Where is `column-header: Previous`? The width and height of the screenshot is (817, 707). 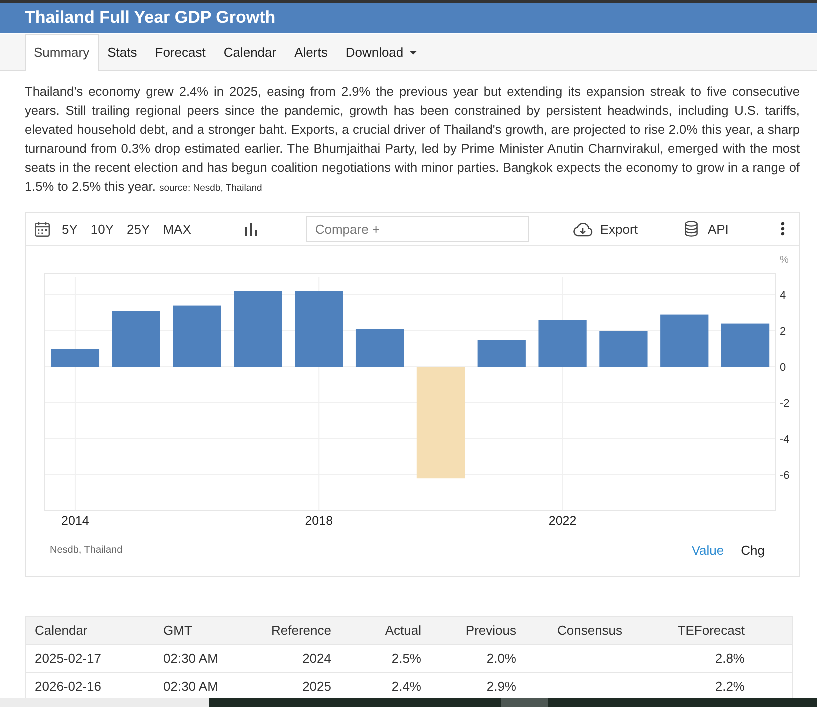
column-header: Previous is located at coordinates (478, 630).